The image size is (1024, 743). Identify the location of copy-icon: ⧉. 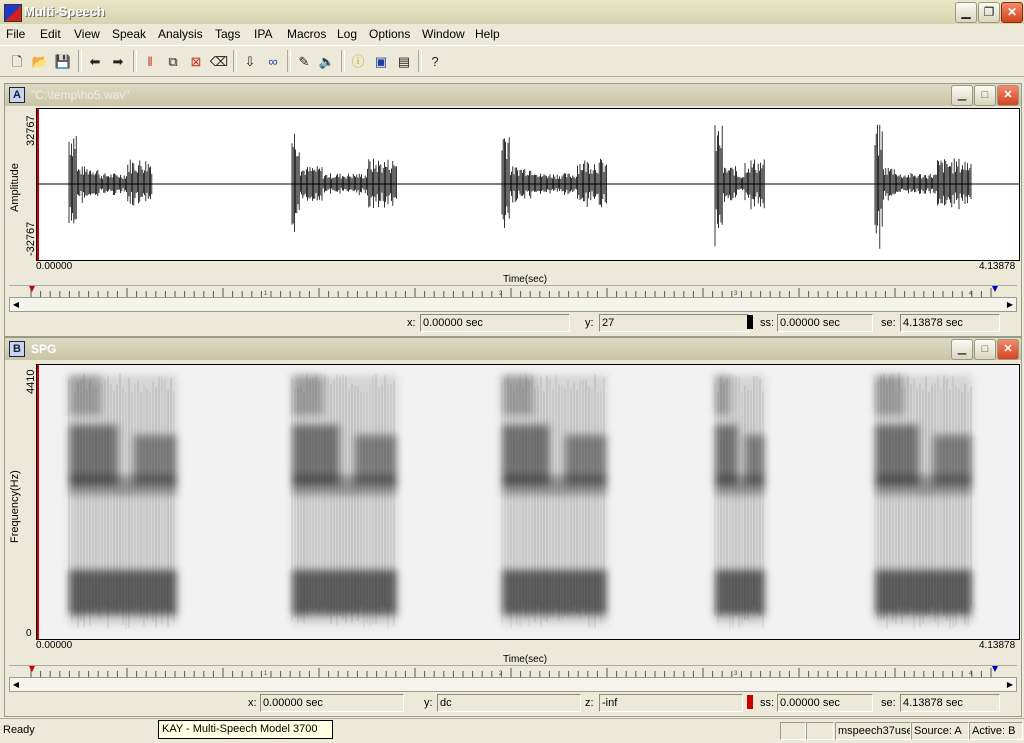
(173, 62).